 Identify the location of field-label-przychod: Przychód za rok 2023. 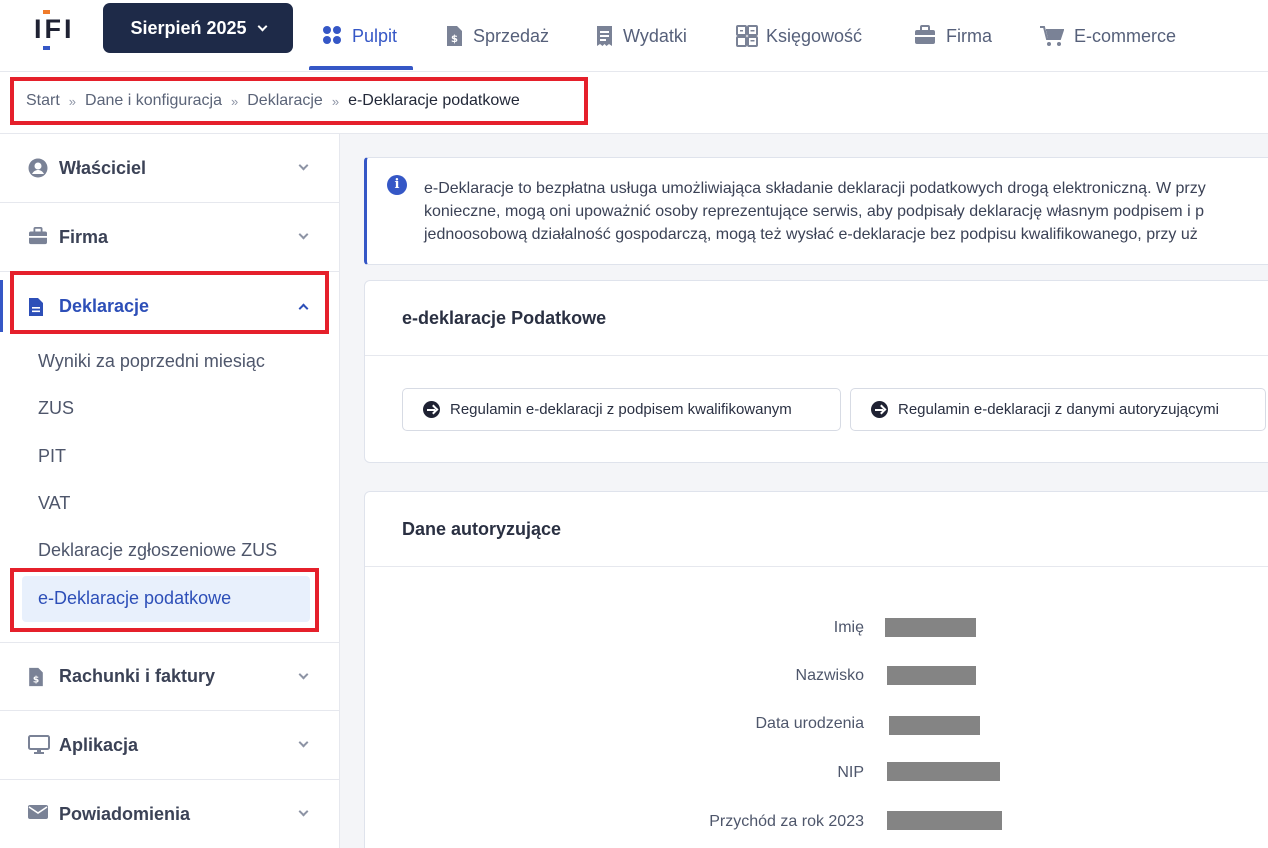
(786, 821).